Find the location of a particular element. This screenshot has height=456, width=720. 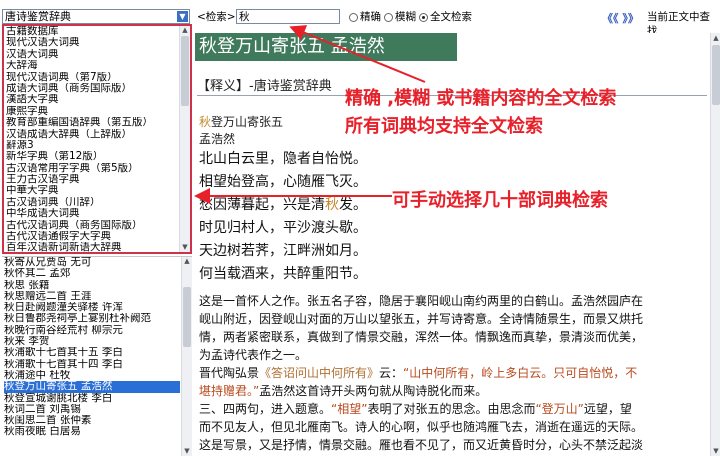

poem-verse: 相望始登高，心随雁飞灭。 is located at coordinates (283, 182).